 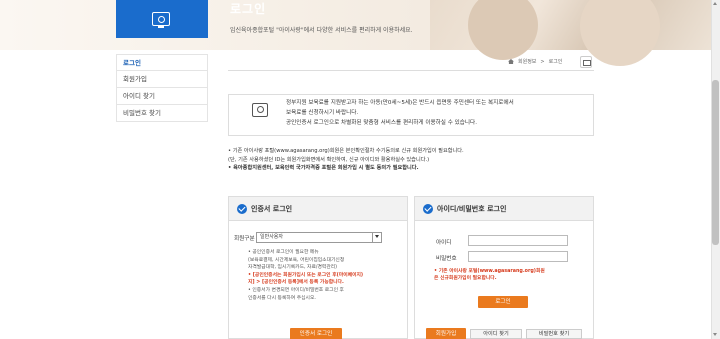 What do you see at coordinates (411, 70) in the screenshot?
I see `divider` at bounding box center [411, 70].